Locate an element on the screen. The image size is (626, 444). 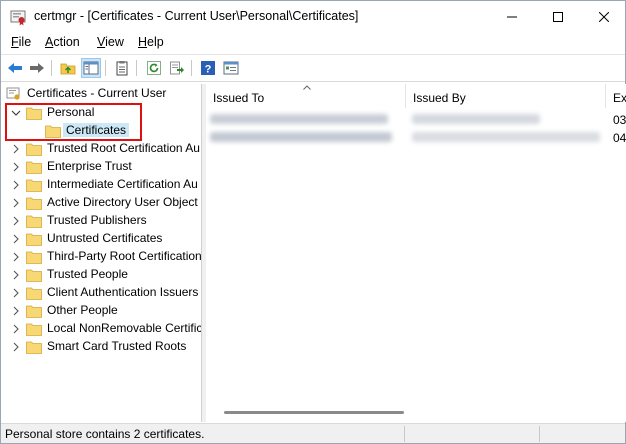
properties-button is located at coordinates (231, 68).